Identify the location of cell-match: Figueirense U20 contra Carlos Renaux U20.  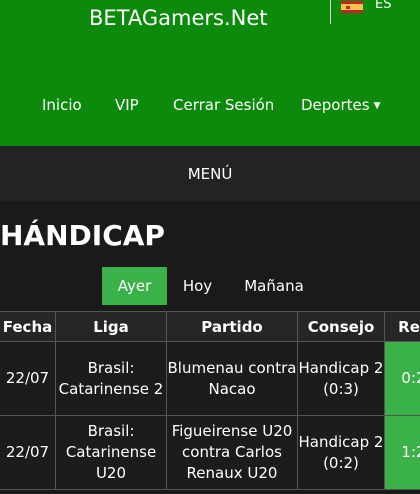
(232, 452).